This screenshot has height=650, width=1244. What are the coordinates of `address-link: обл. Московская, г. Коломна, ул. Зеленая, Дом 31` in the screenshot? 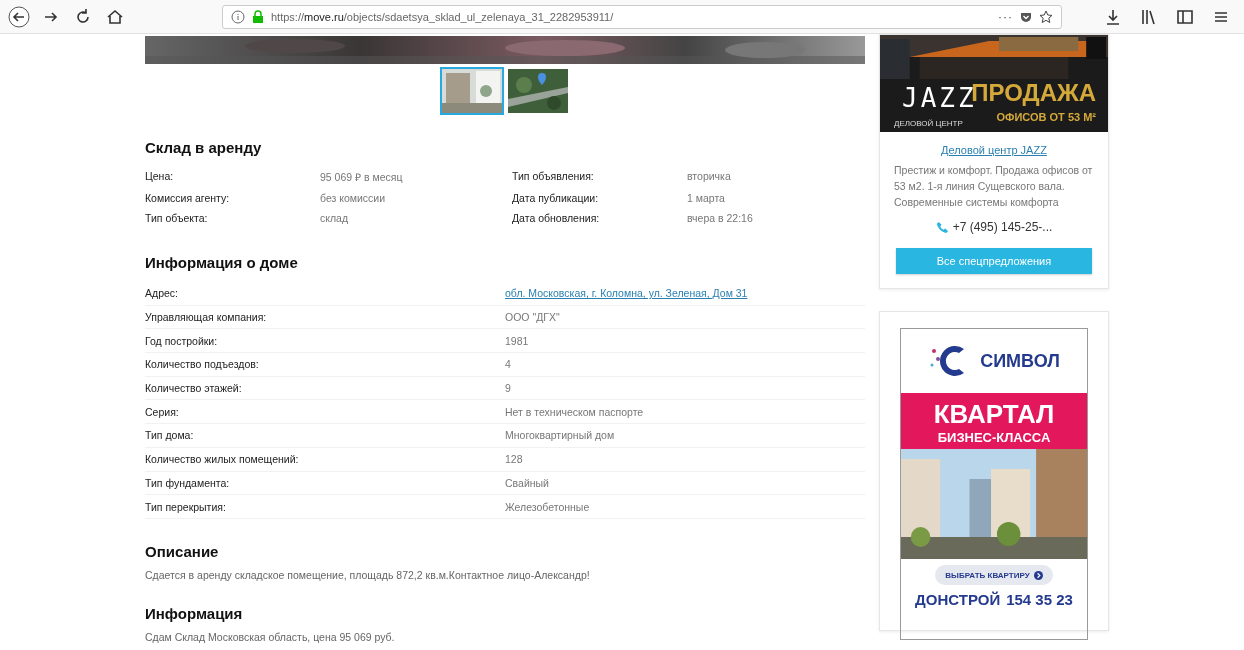 It's located at (626, 293).